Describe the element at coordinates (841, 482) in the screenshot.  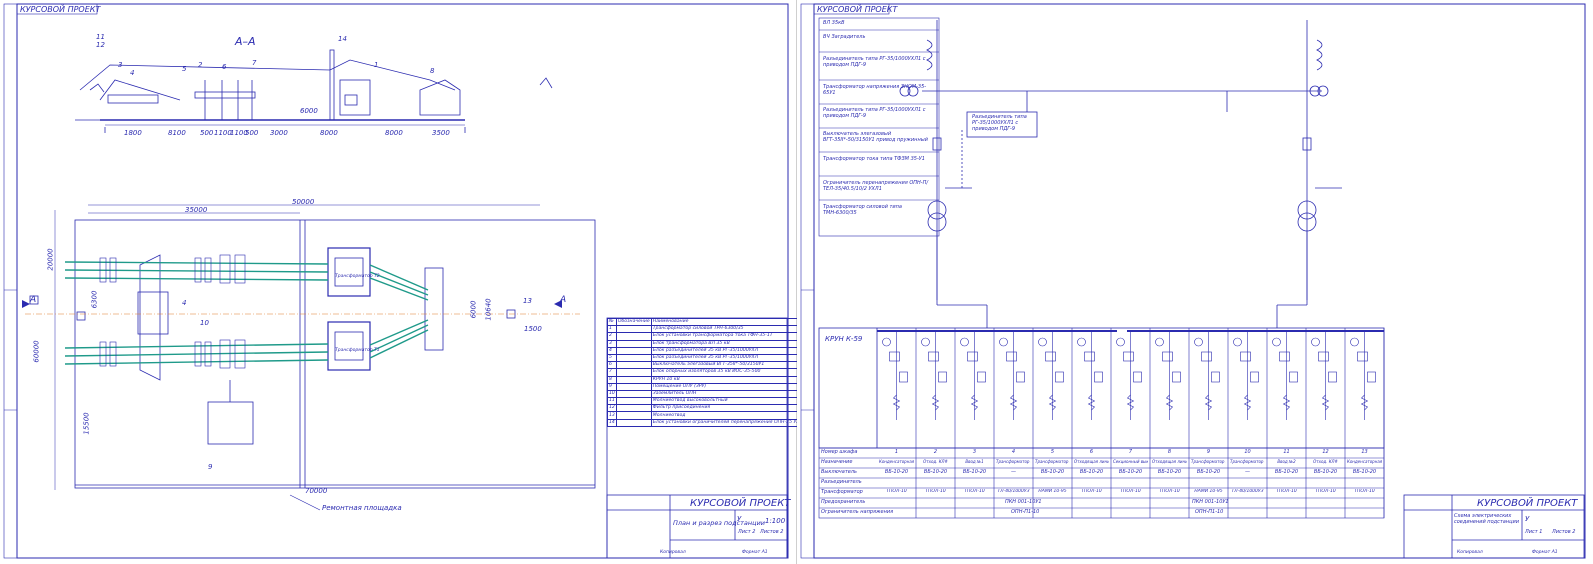
I see `table-row-header: Разъединитель` at that location.